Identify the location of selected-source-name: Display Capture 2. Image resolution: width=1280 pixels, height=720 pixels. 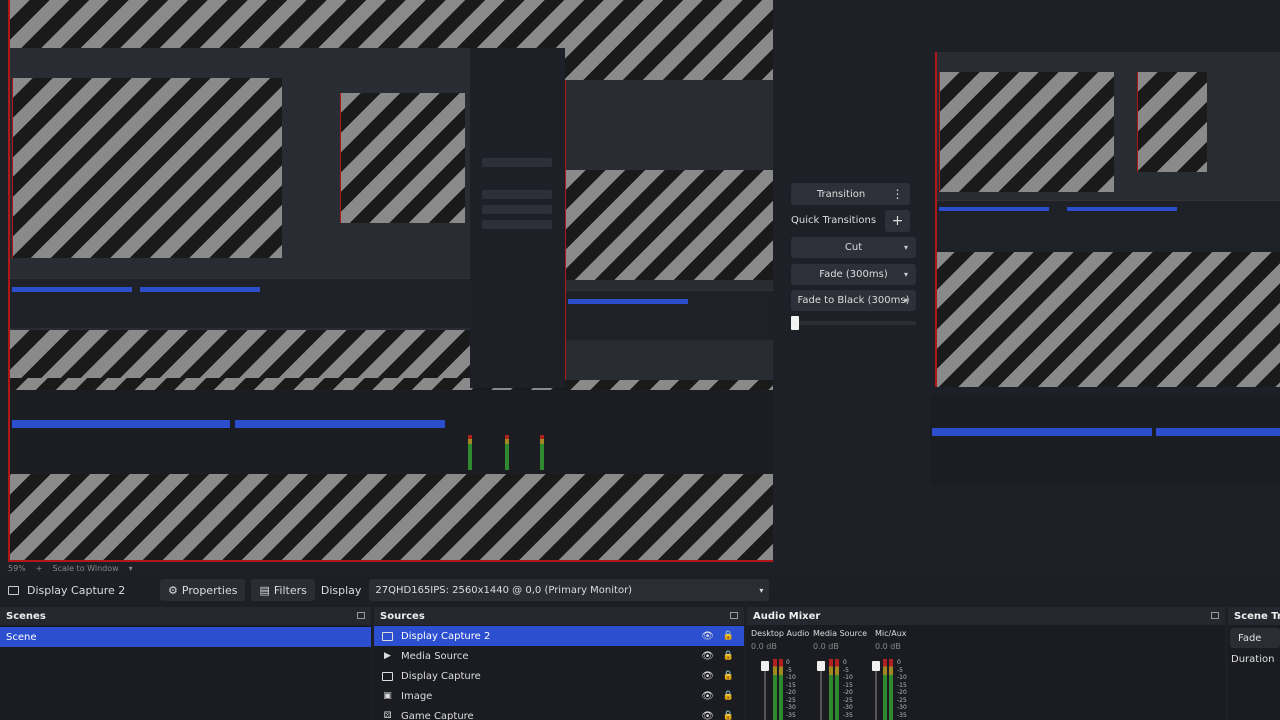
(76, 590).